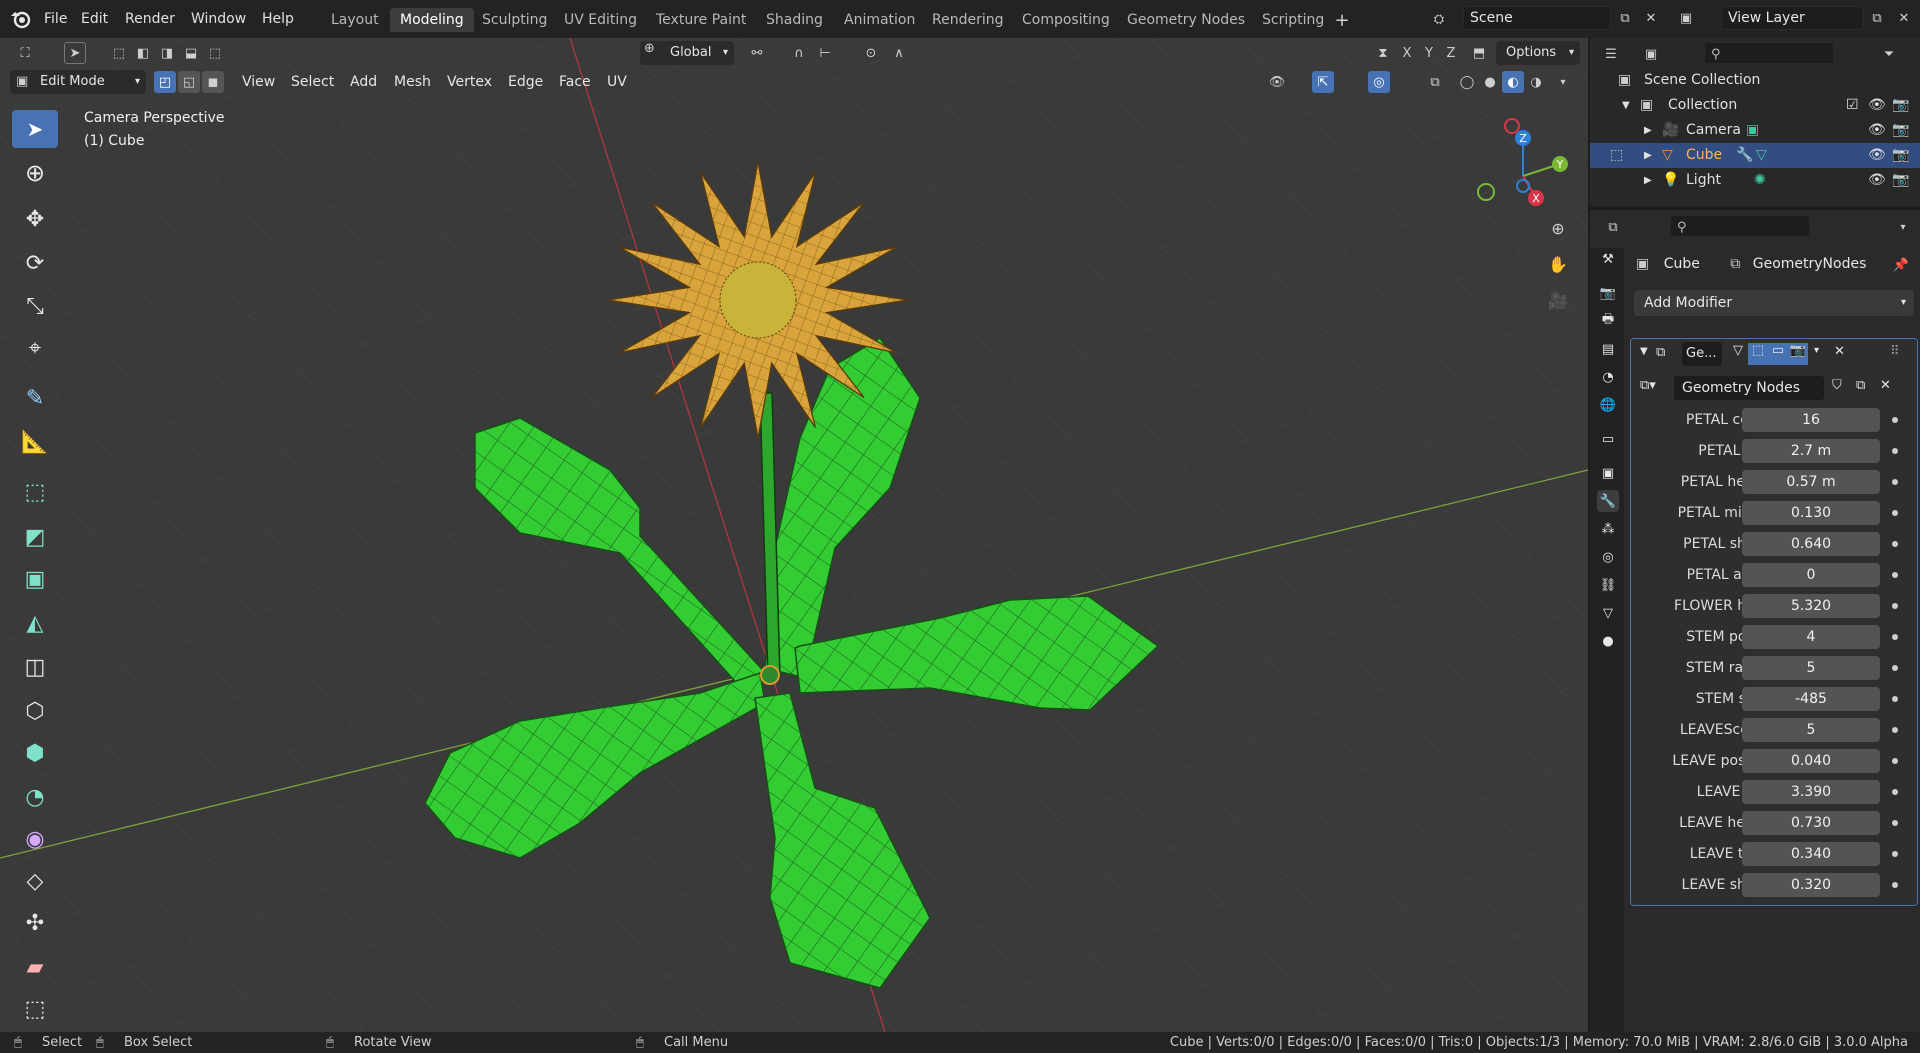 This screenshot has height=1053, width=1920. Describe the element at coordinates (35, 442) in the screenshot. I see `measure-tool: 📐` at that location.